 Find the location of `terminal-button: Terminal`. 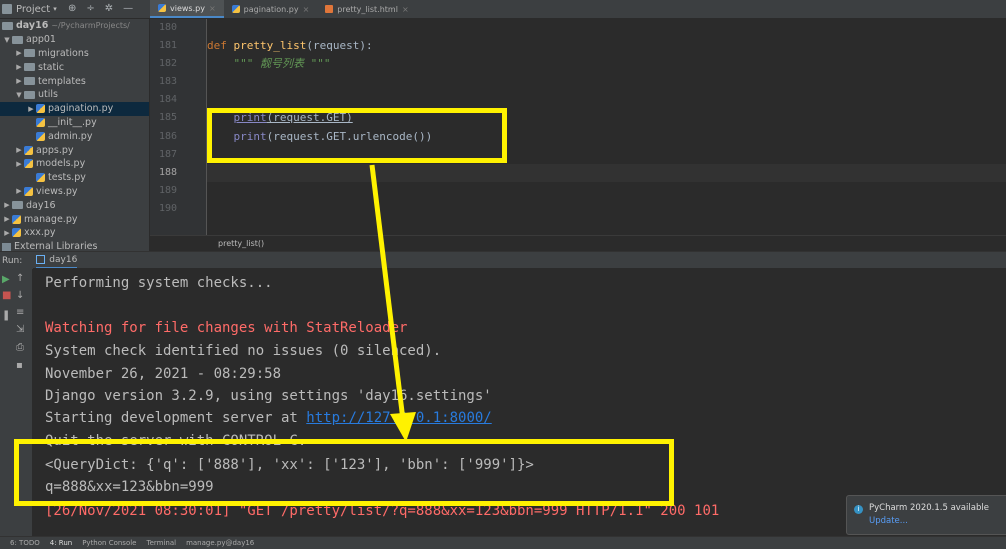

terminal-button: Terminal is located at coordinates (161, 543).